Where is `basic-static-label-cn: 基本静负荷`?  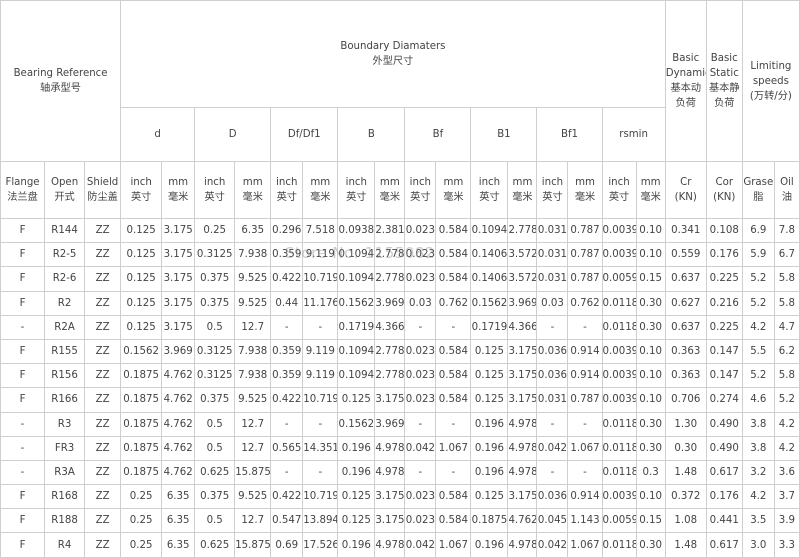
basic-static-label-cn: 基本静负荷 is located at coordinates (724, 96).